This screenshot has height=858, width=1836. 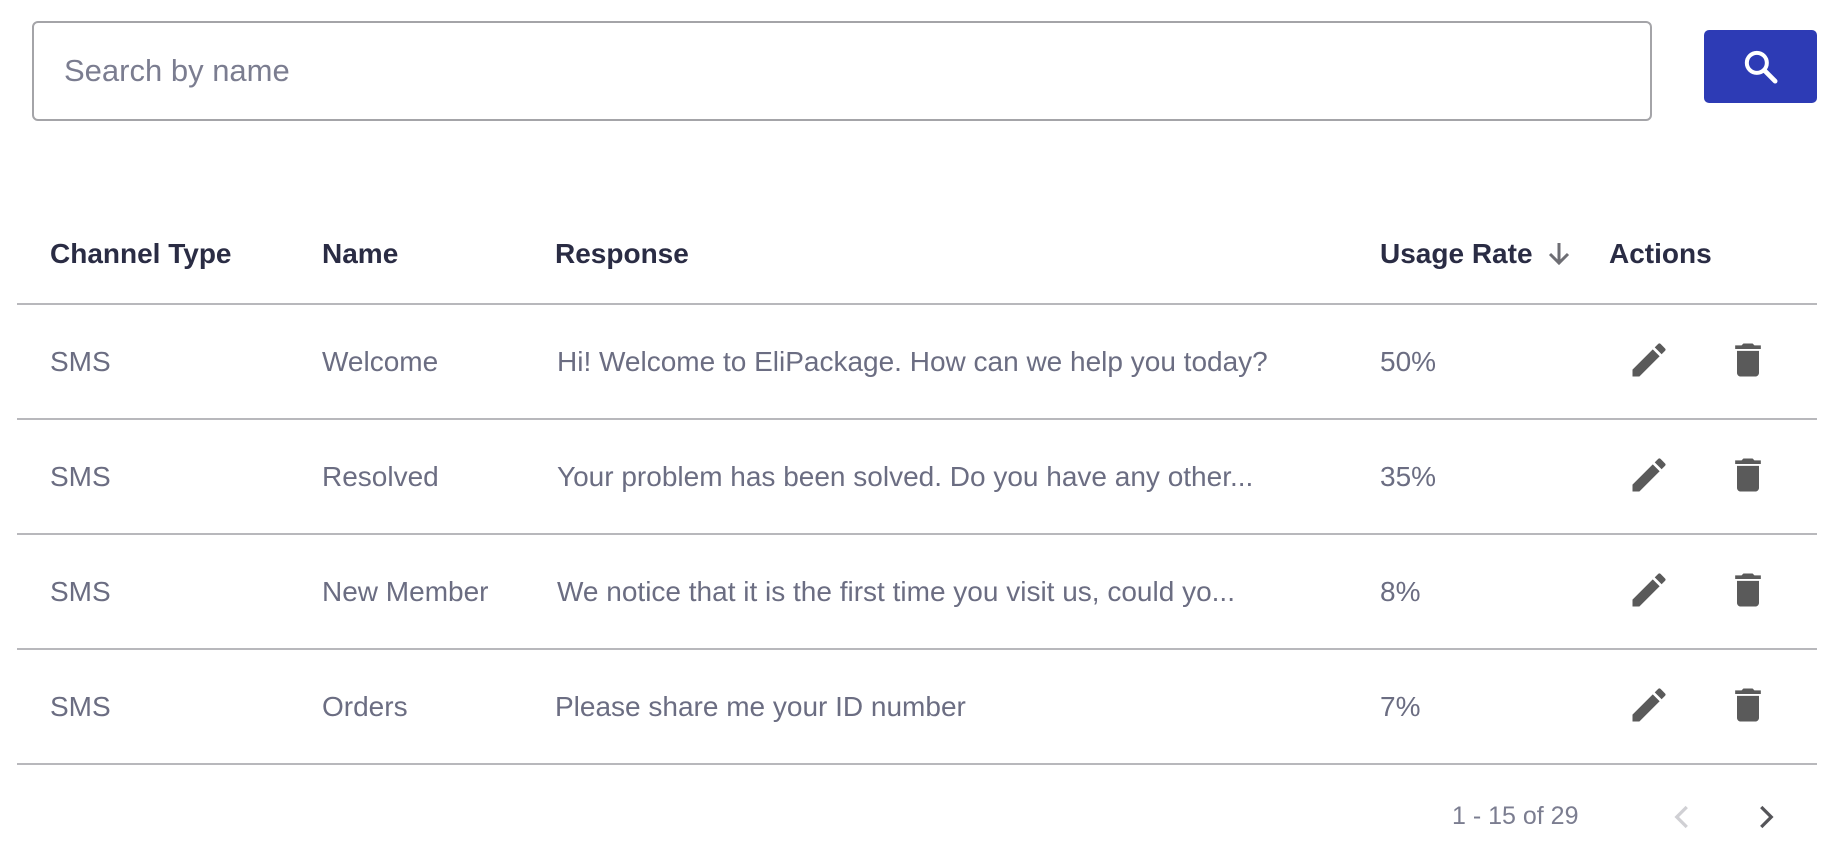 What do you see at coordinates (1660, 253) in the screenshot?
I see `column-header-actions: Actions` at bounding box center [1660, 253].